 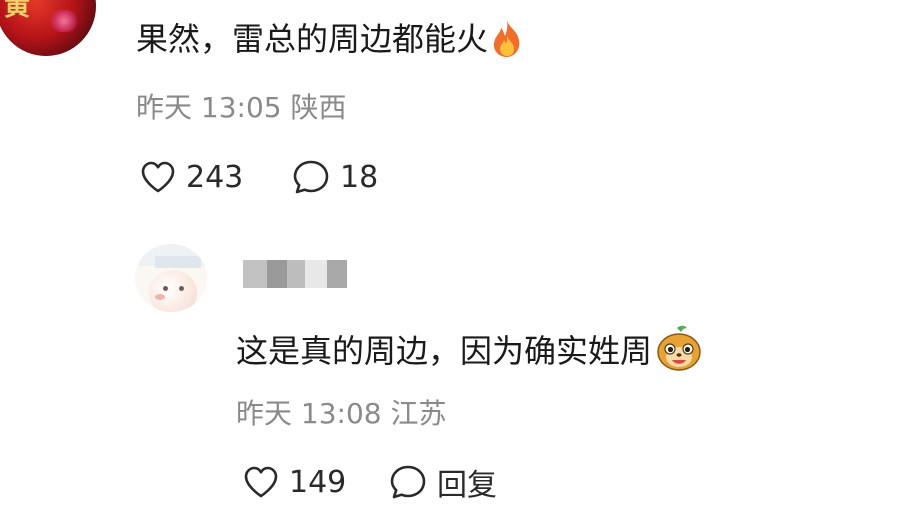 What do you see at coordinates (418, 413) in the screenshot?
I see `reply-location: 江苏` at bounding box center [418, 413].